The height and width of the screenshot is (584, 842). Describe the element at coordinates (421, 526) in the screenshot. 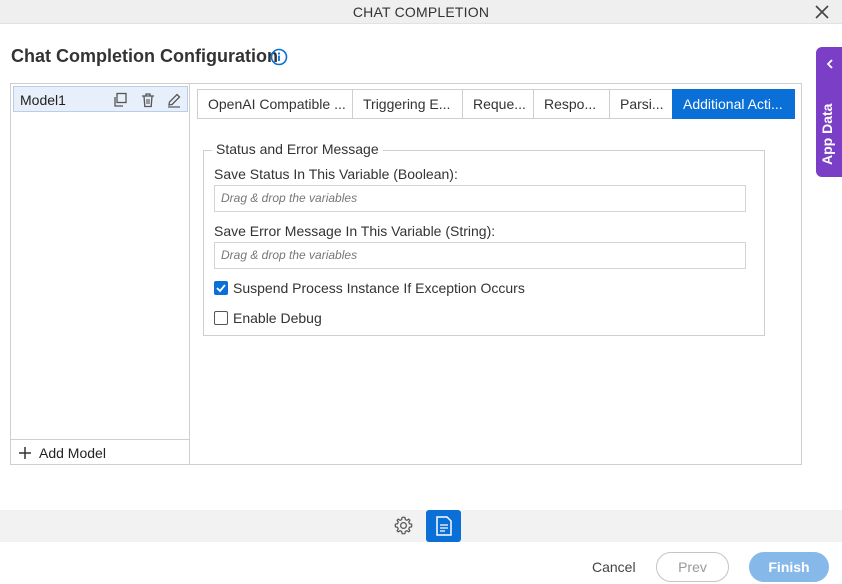

I see `bottom-toolbar` at that location.